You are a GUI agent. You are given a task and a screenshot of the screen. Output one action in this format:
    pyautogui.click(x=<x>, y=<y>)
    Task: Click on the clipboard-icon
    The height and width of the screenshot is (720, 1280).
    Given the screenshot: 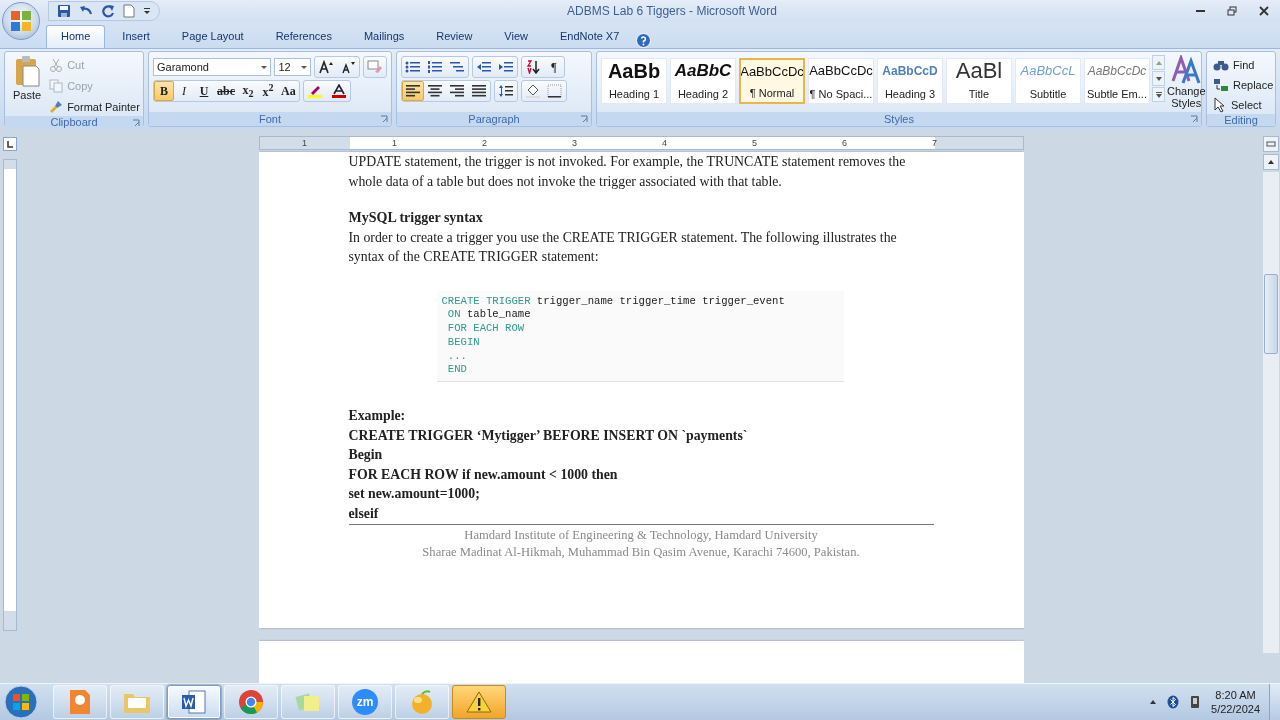 What is the action you would take?
    pyautogui.click(x=27, y=71)
    